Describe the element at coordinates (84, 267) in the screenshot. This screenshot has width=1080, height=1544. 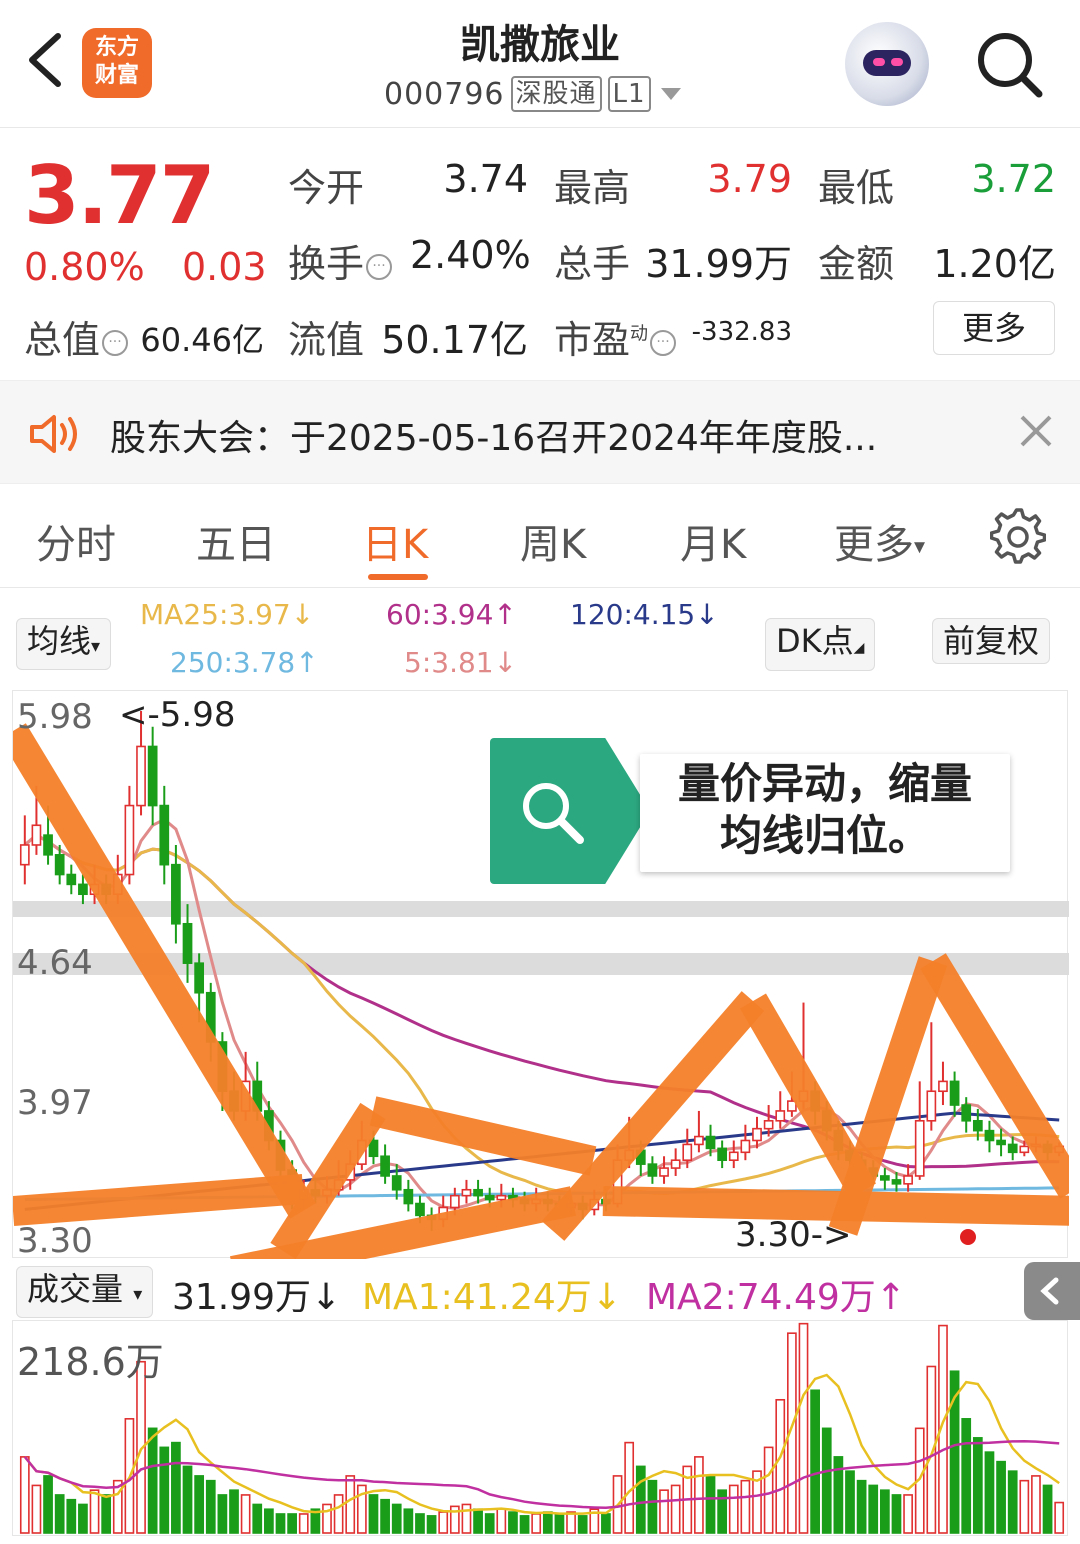
I see `change-percent: 0.80%` at that location.